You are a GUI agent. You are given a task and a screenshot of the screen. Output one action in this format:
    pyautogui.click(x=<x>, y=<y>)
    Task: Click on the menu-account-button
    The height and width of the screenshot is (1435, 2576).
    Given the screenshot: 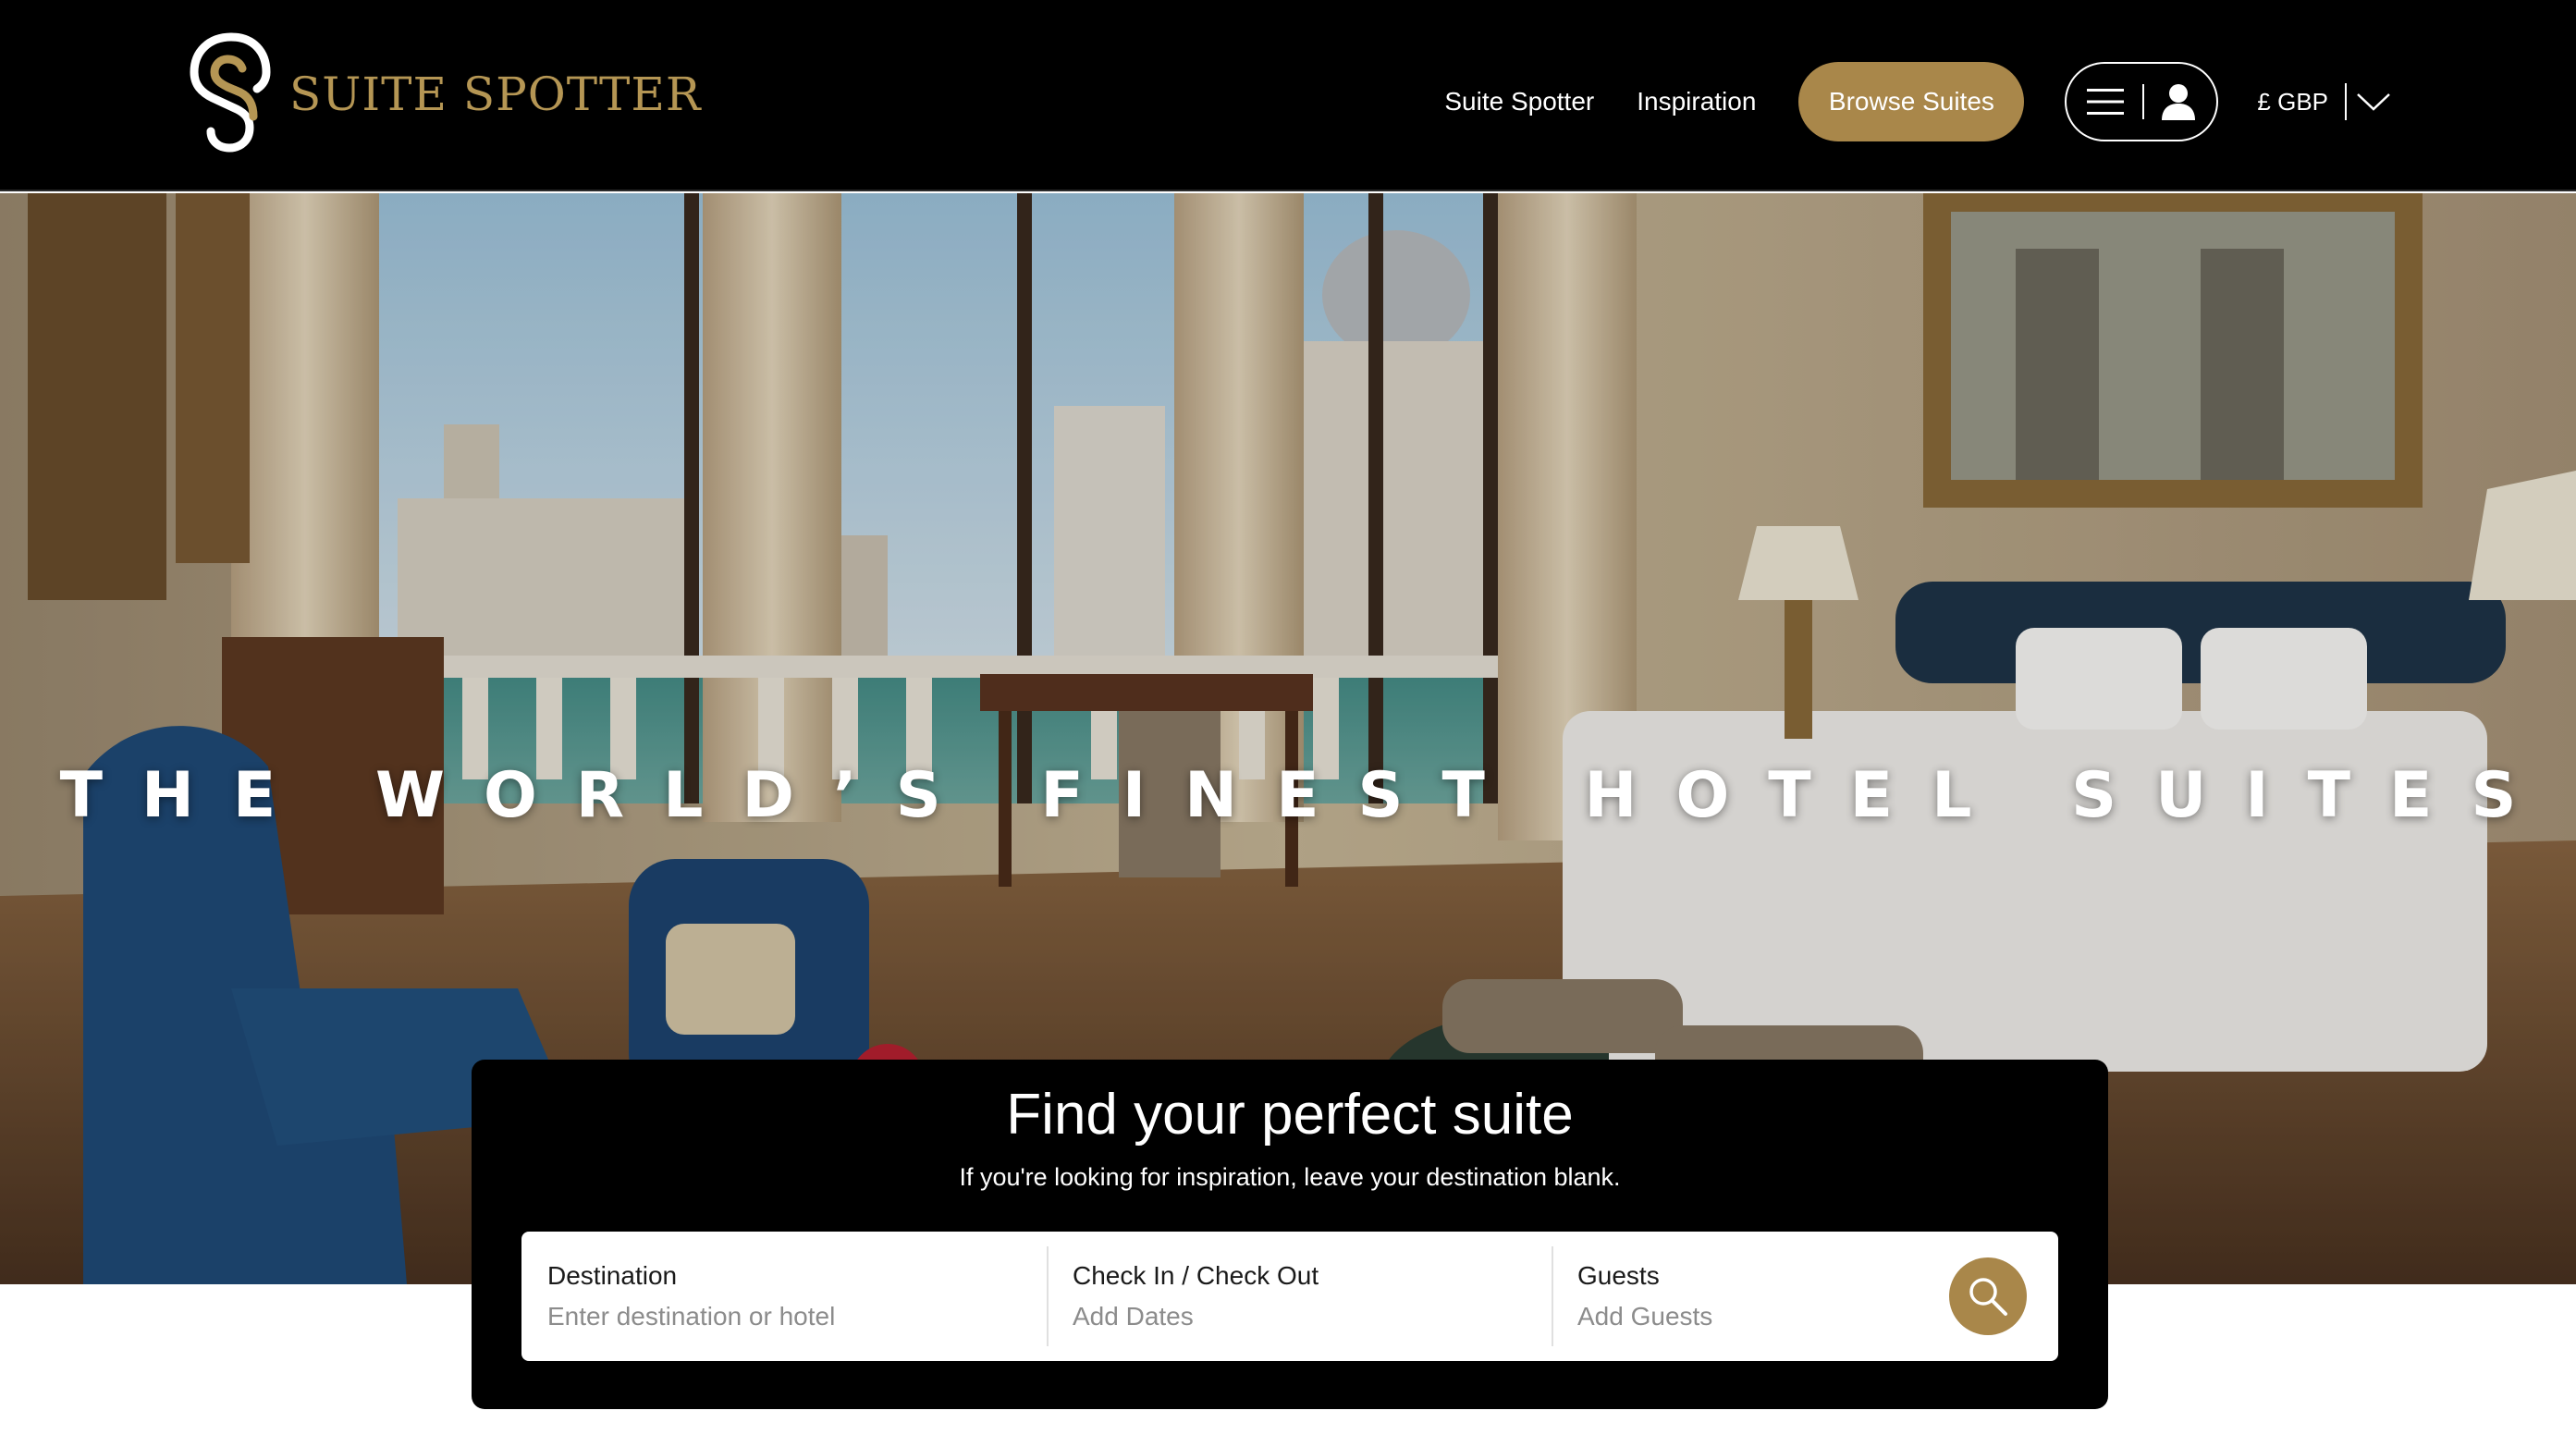 What is the action you would take?
    pyautogui.click(x=2142, y=102)
    